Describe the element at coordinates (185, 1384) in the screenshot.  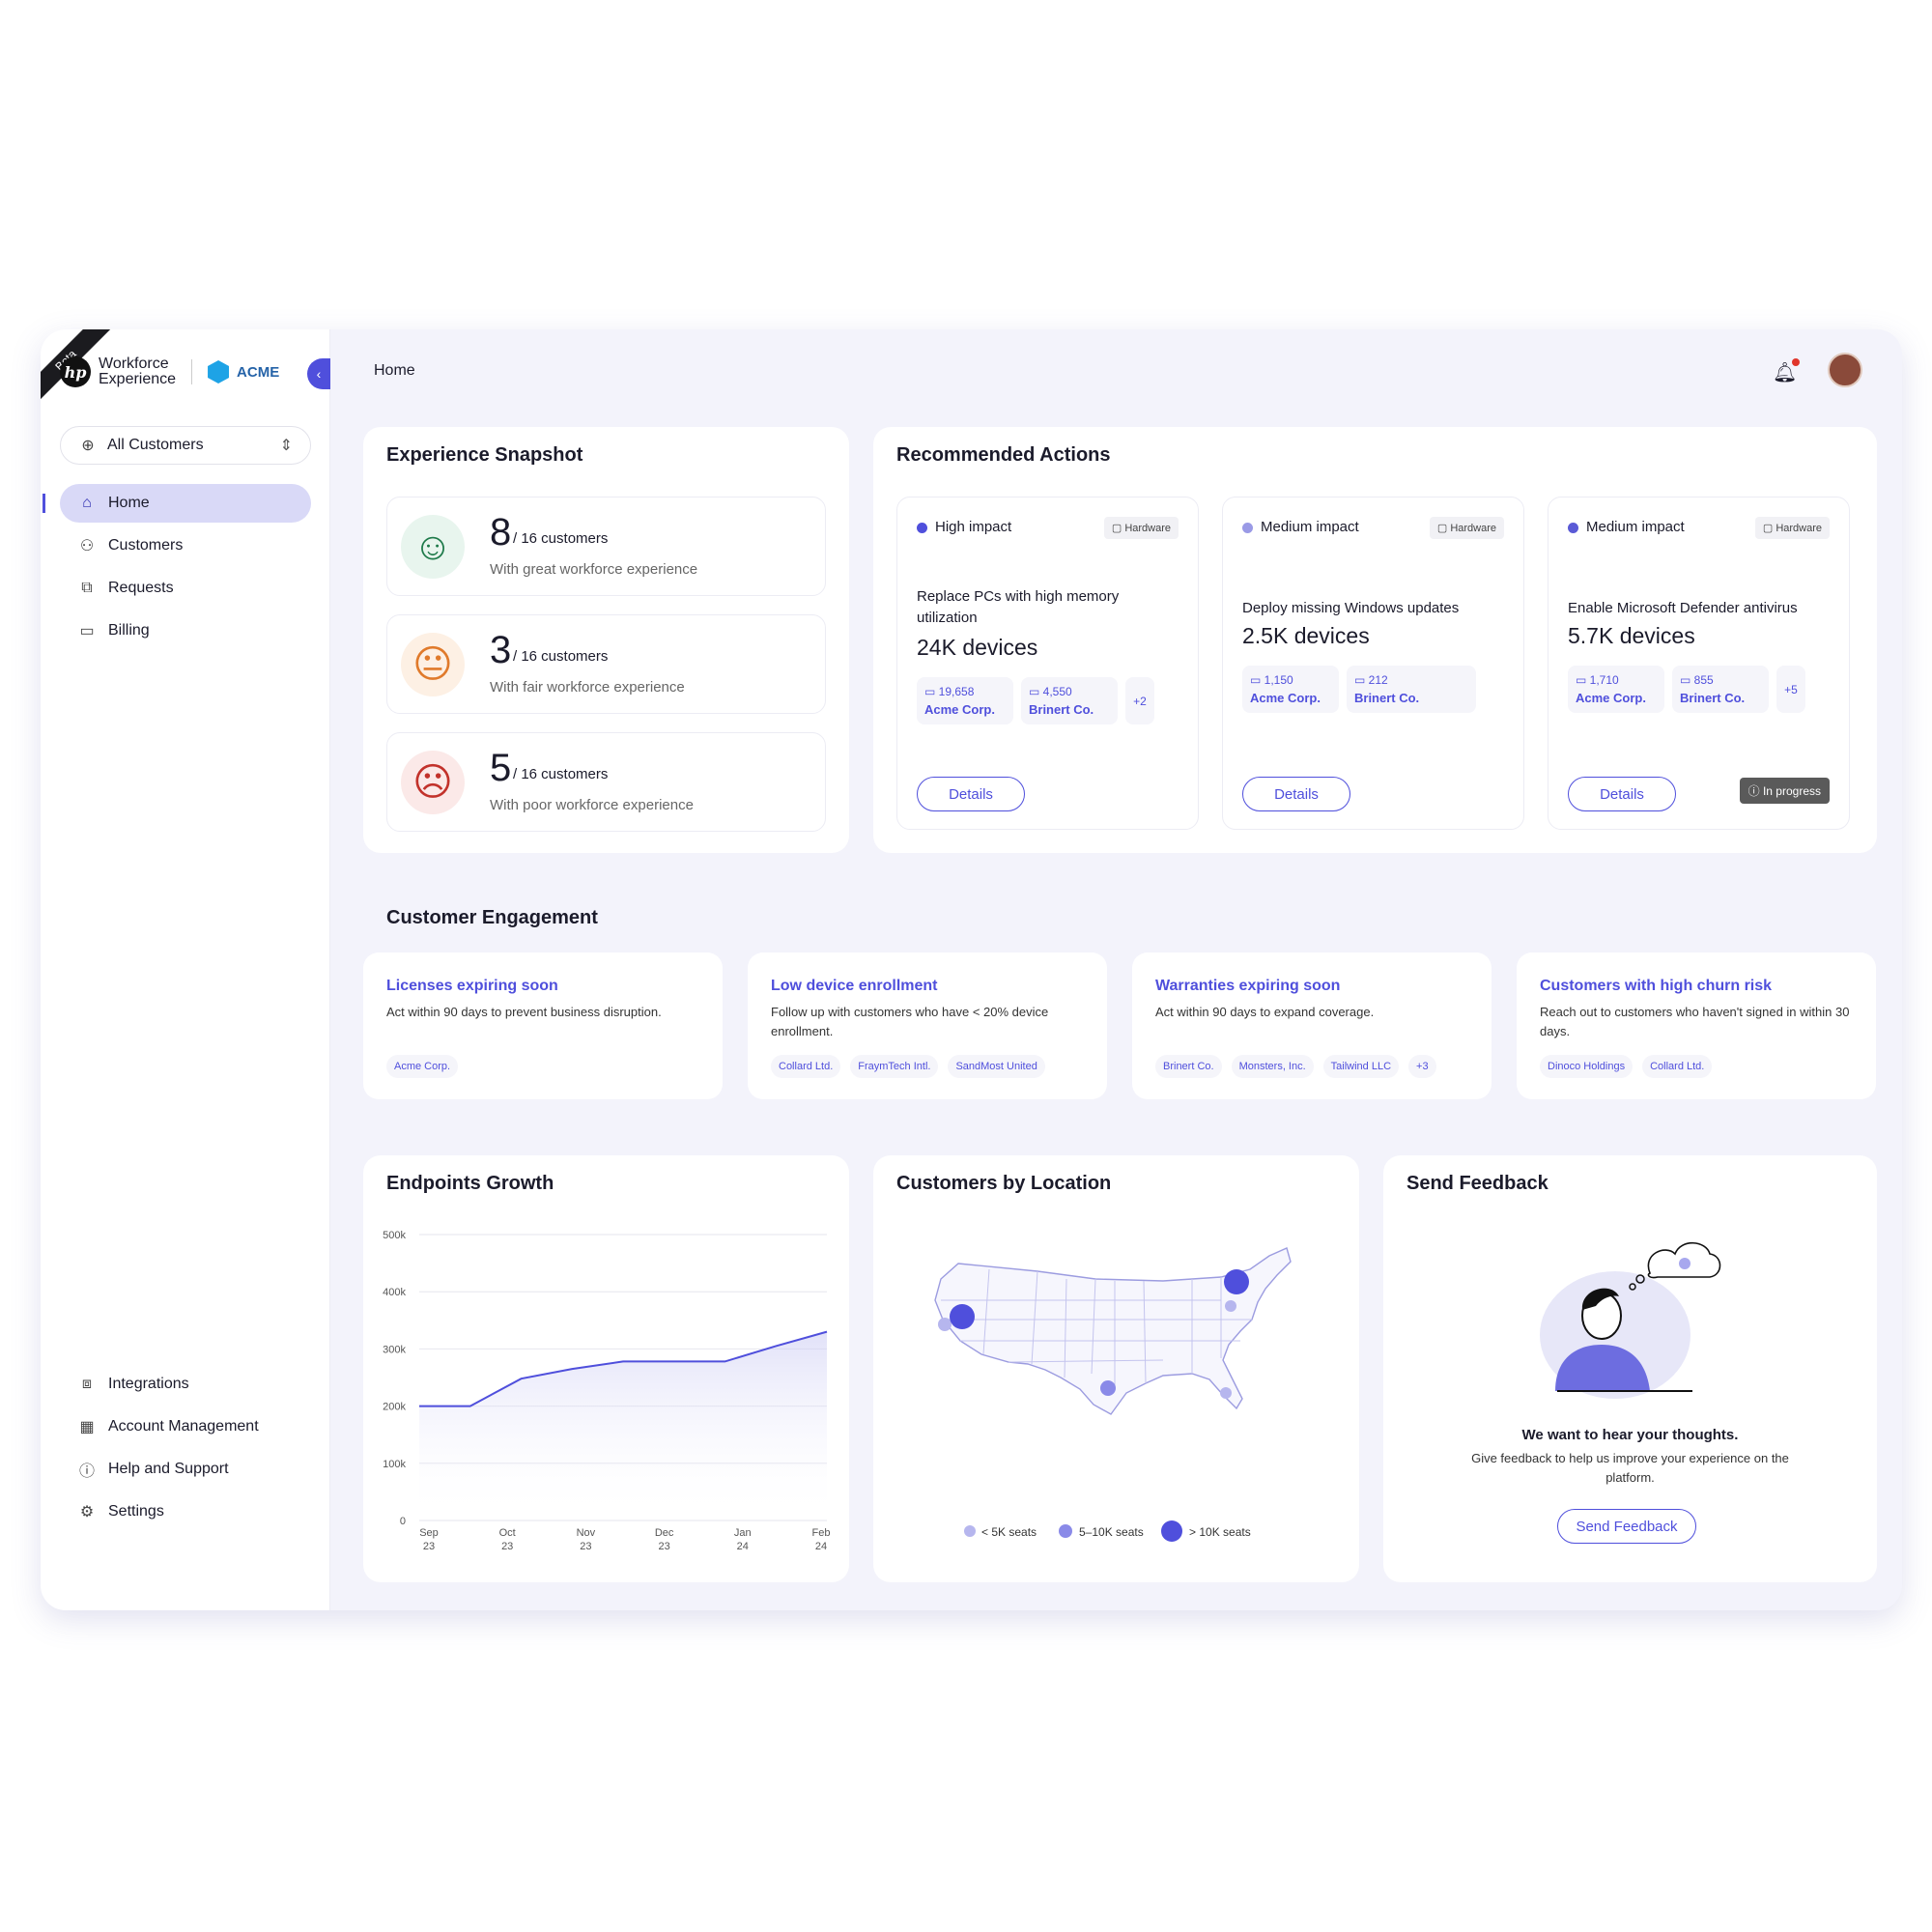
I see `sidebar-item-integrations: ⧈ Integrations` at that location.